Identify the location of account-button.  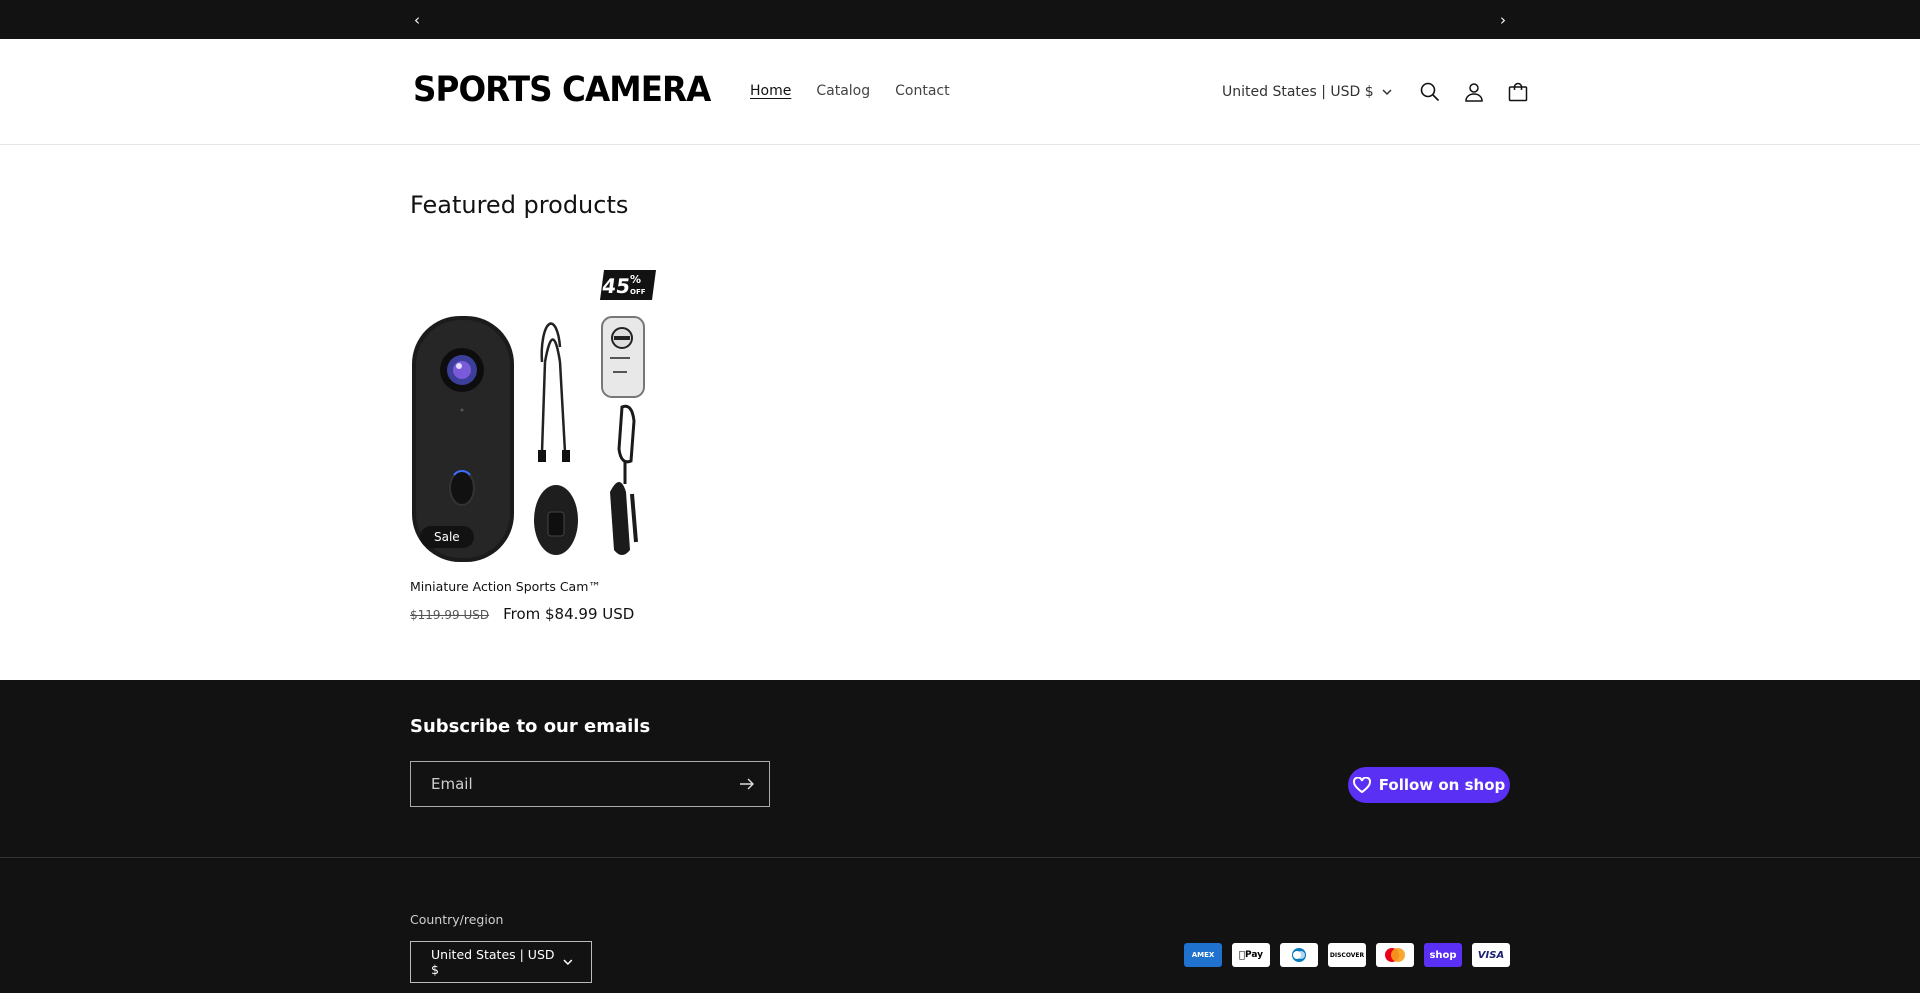
(1474, 92).